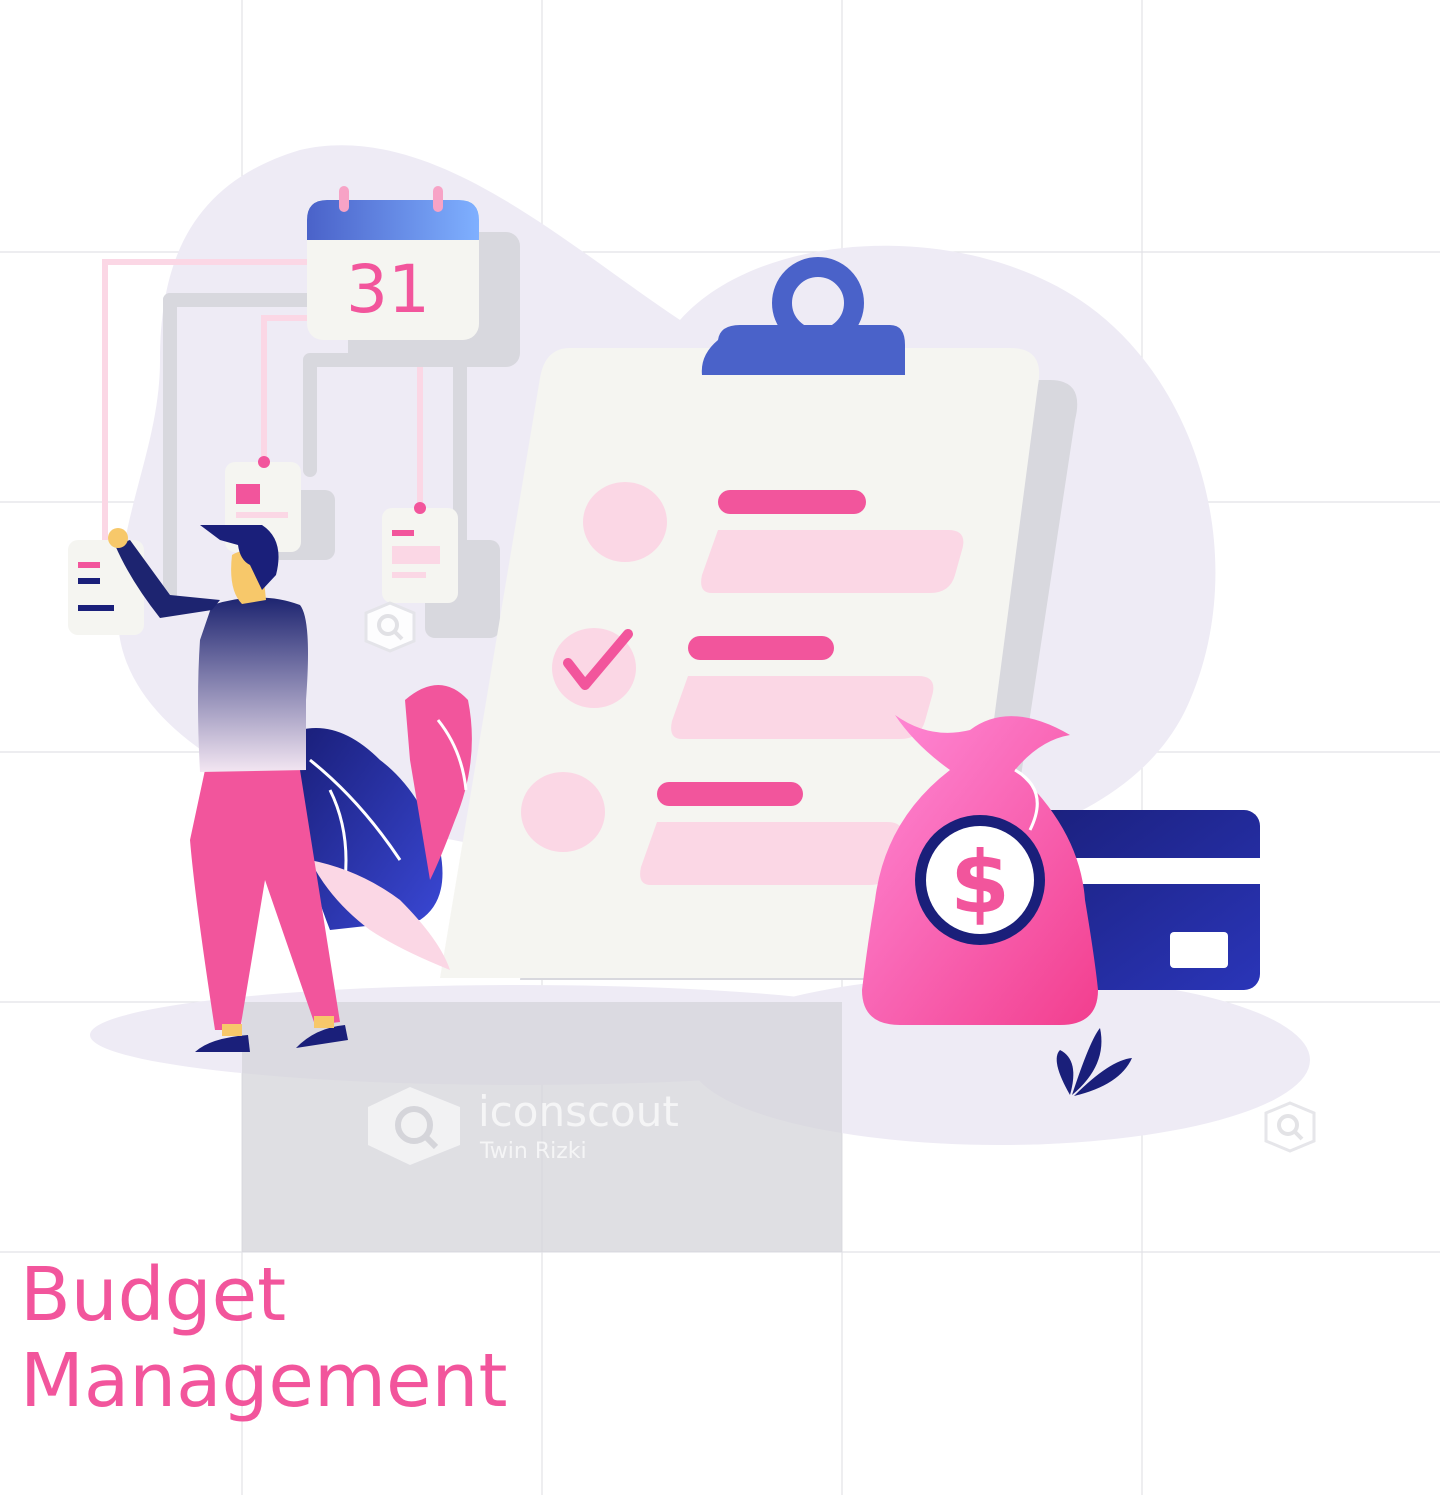 Image resolution: width=1440 pixels, height=1495 pixels. I want to click on watermark-brand: iconscout, so click(578, 1111).